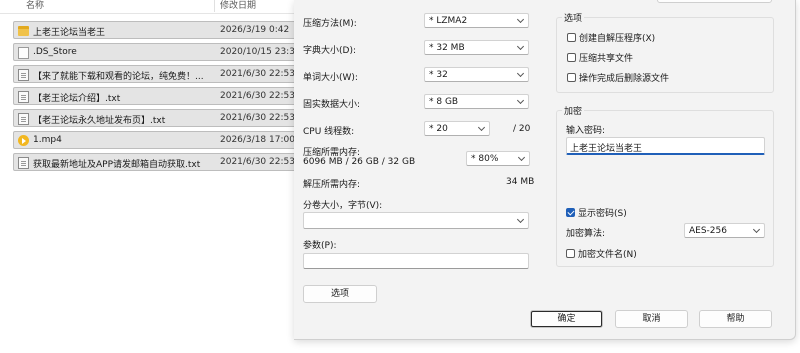 This screenshot has height=353, width=800. Describe the element at coordinates (606, 149) in the screenshot. I see `password-value: 上老王论坛当老王` at that location.